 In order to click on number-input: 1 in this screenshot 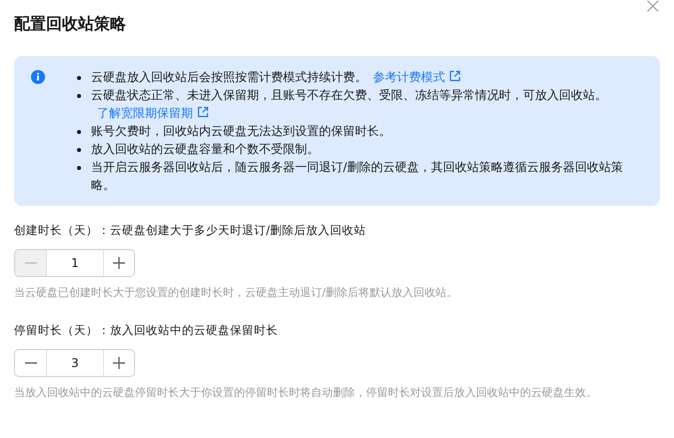, I will do `click(75, 263)`.